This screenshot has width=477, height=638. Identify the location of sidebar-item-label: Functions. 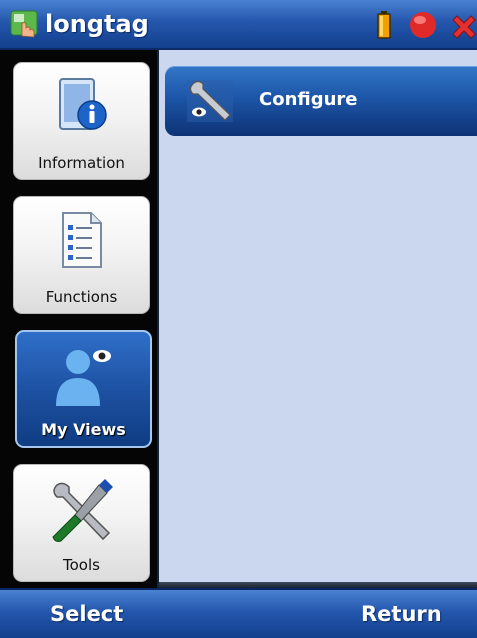
(81, 297).